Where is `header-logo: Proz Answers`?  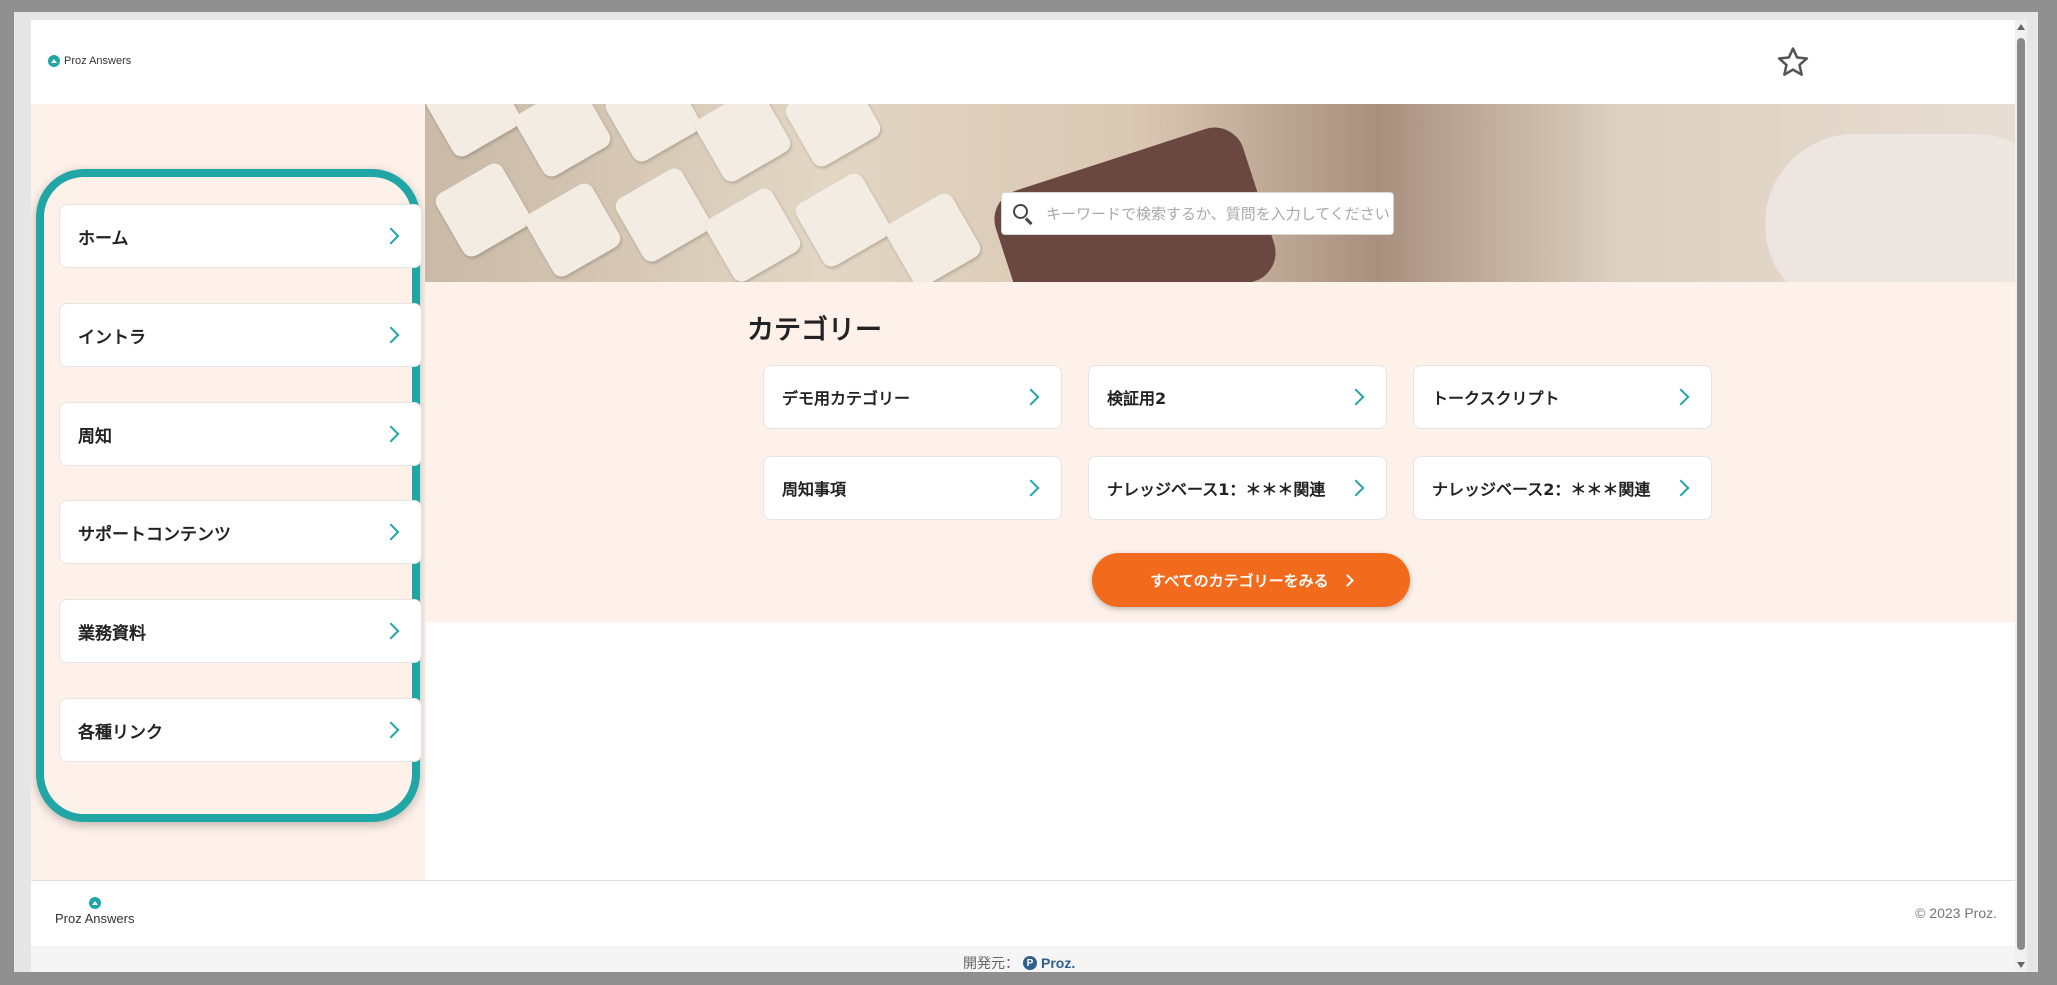 header-logo: Proz Answers is located at coordinates (89, 61).